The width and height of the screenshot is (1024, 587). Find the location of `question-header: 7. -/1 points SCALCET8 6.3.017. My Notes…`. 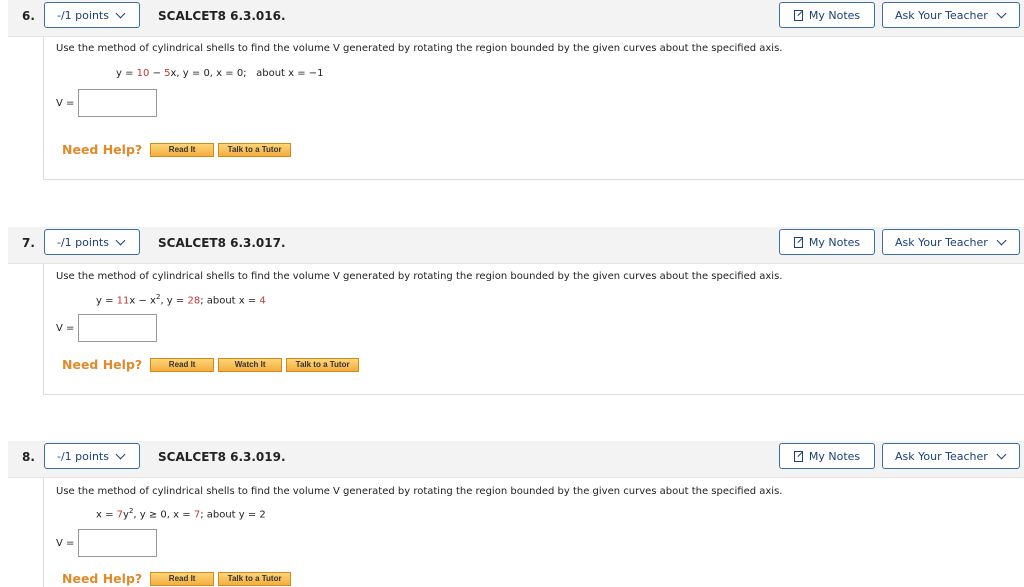

question-header: 7. -/1 points SCALCET8 6.3.017. My Notes… is located at coordinates (516, 245).